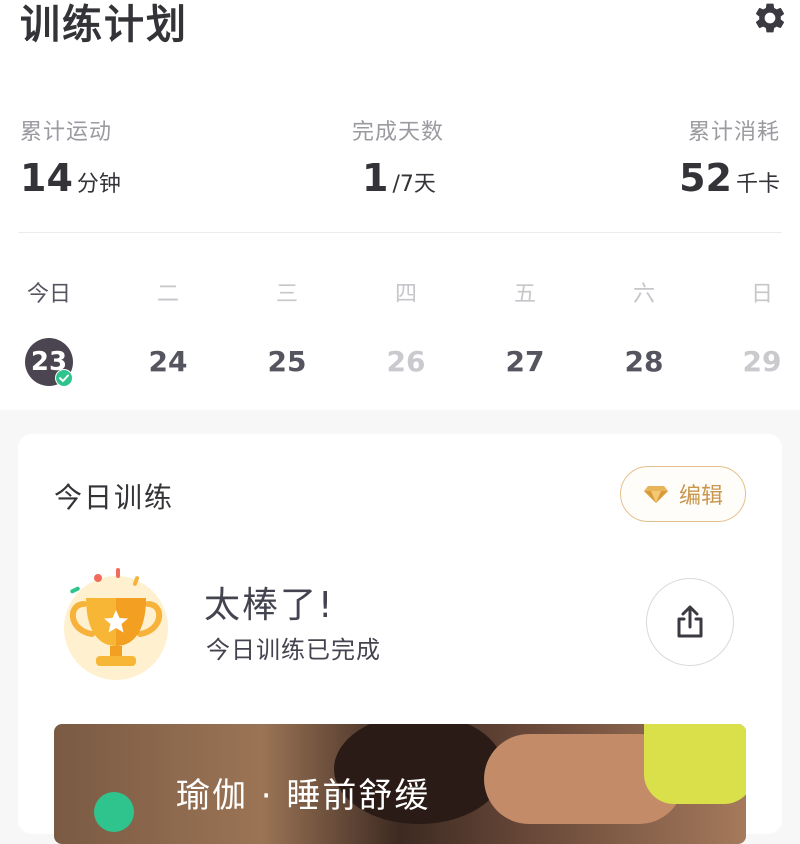  I want to click on gear-icon, so click(770, 18).